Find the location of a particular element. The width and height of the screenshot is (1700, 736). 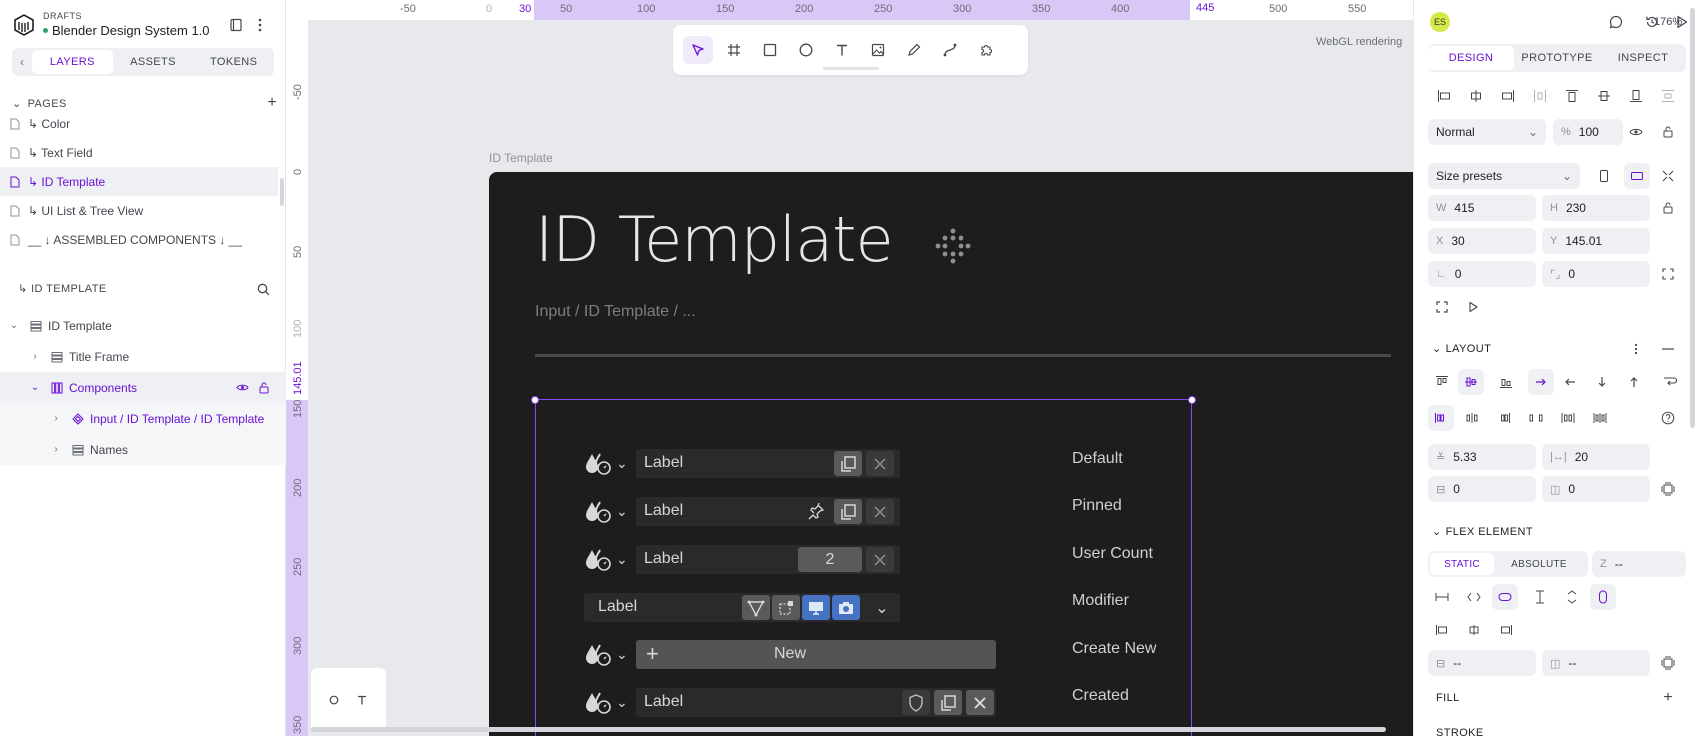

opacity-field: % 100 is located at coordinates (1588, 132).